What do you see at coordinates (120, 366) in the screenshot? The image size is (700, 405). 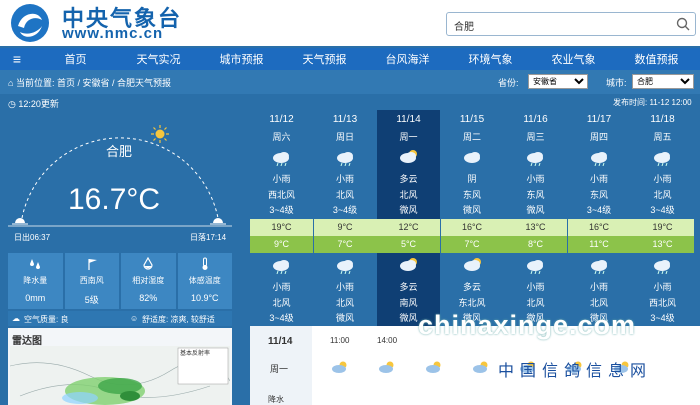 I see `radar-panel: 雷达图 基本反射率` at bounding box center [120, 366].